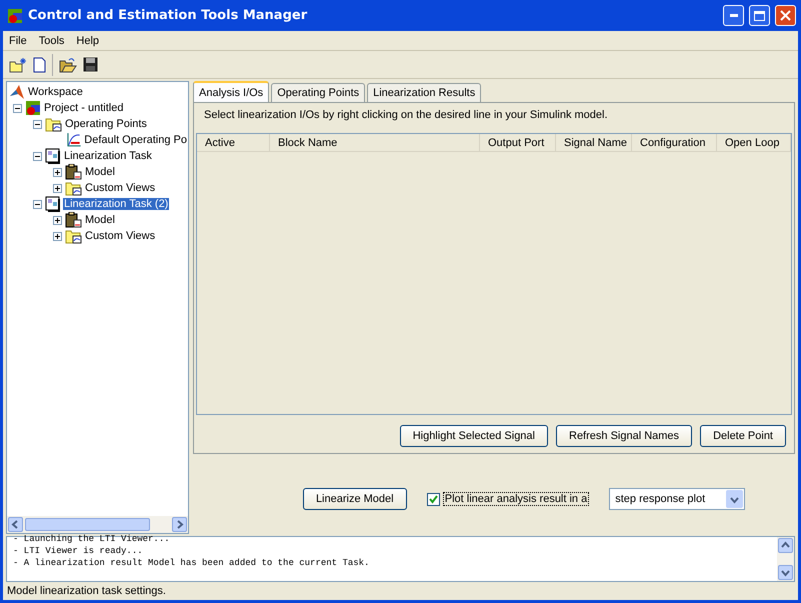  Describe the element at coordinates (624, 436) in the screenshot. I see `action-button: Refresh Signal Names` at that location.